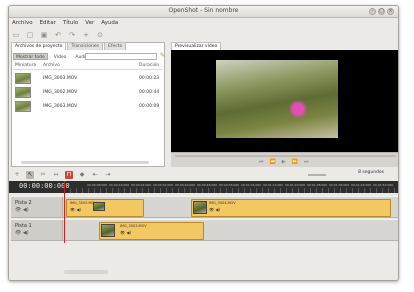  What do you see at coordinates (119, 185) in the screenshot?
I see `ruler-label: 00:00:16:000` at bounding box center [119, 185].